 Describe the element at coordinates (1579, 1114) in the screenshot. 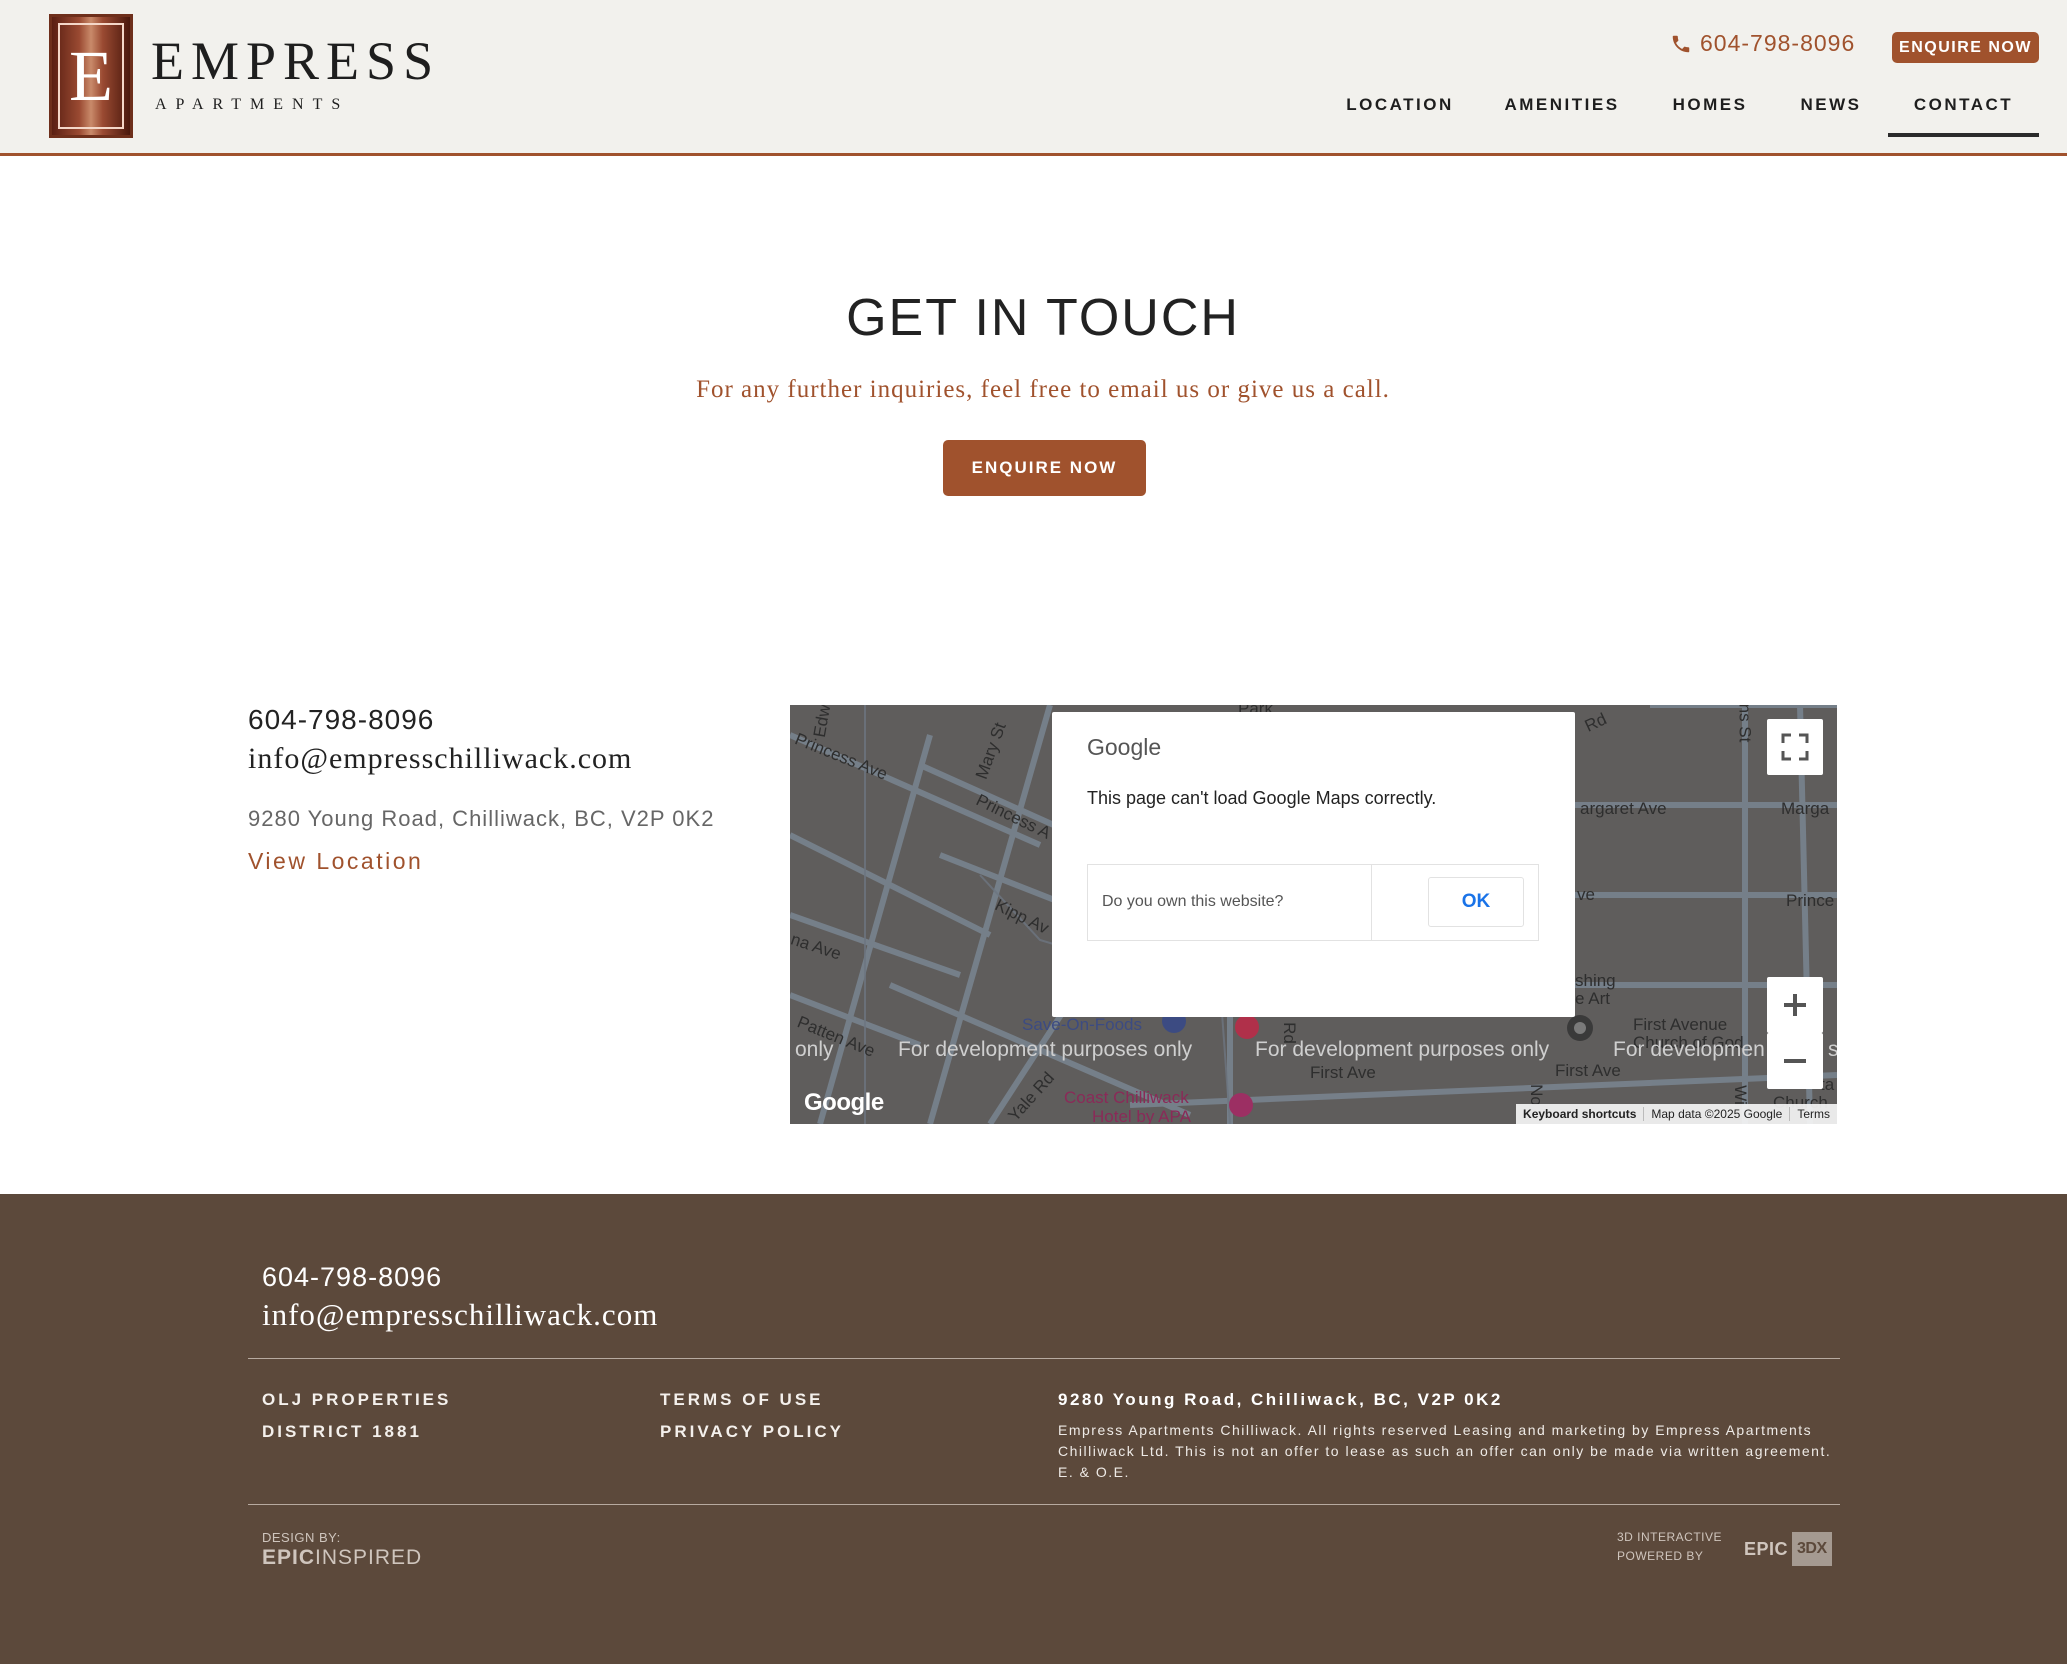

I see `keyboard-shortcuts-link: Keyboard shortcuts` at that location.